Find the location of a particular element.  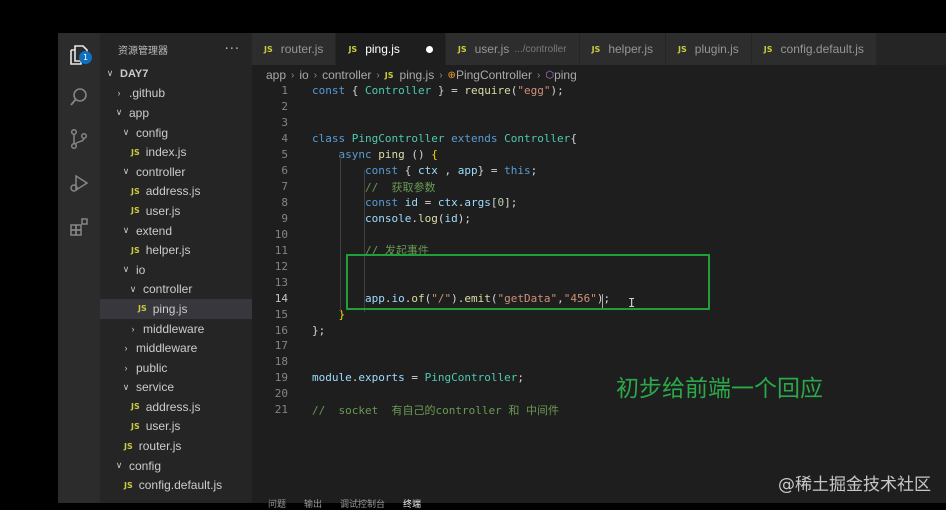

tree-file-item: JS index.js is located at coordinates (176, 152).